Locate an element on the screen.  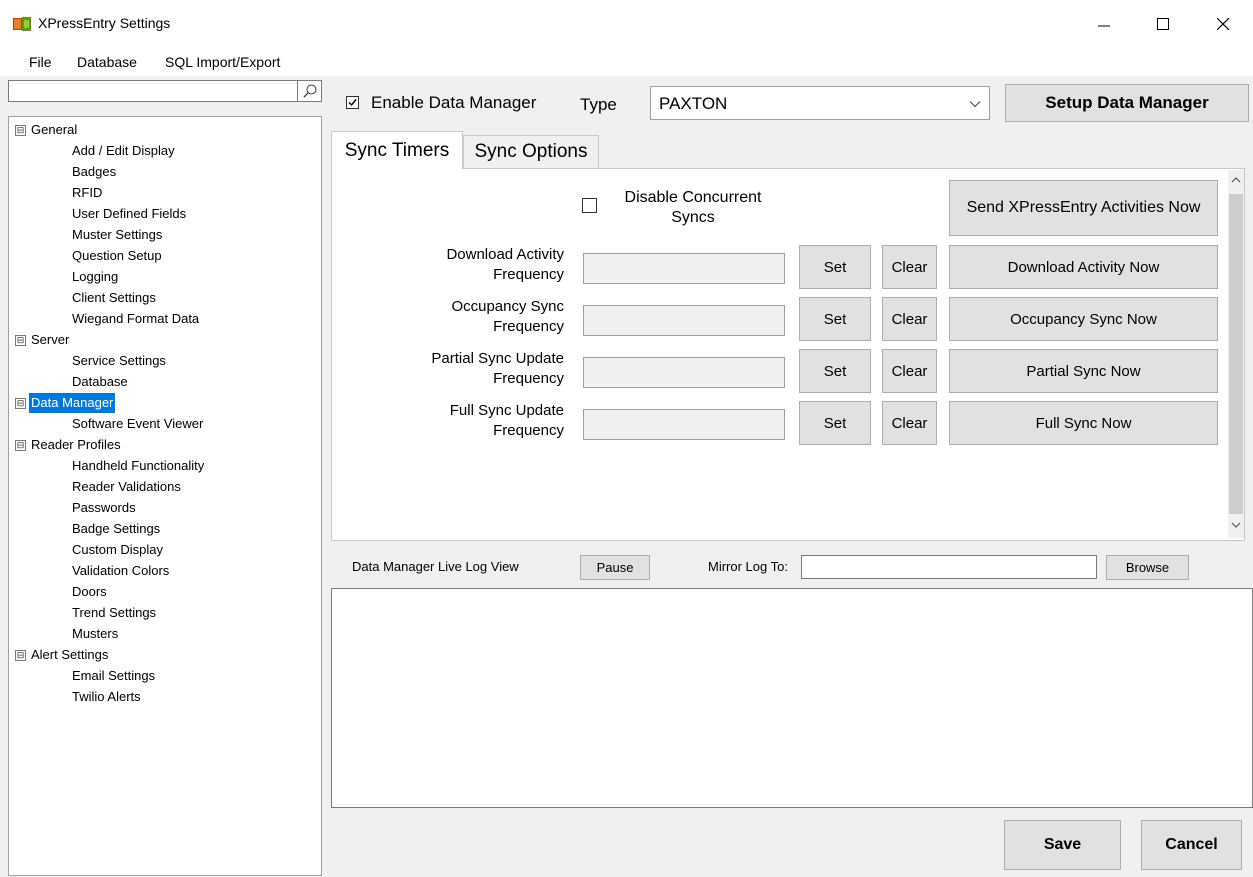
app-icon is located at coordinates (22, 24).